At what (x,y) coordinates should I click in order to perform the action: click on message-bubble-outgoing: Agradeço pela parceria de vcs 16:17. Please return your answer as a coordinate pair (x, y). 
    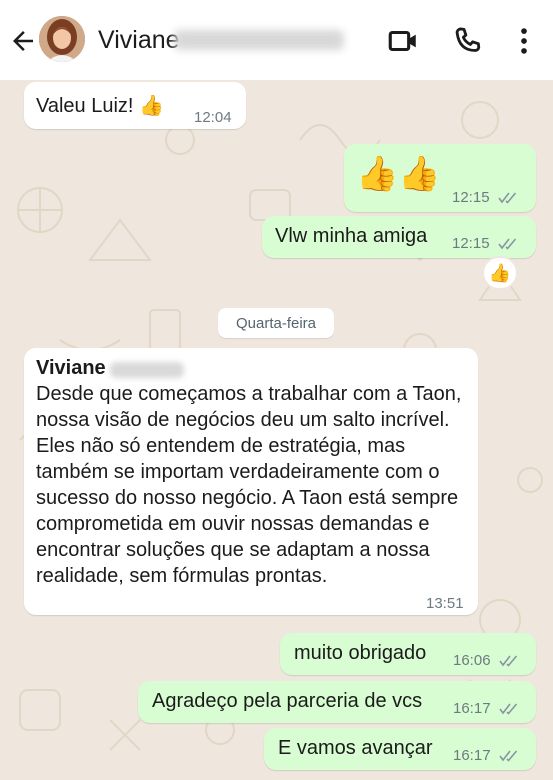
    Looking at the image, I should click on (337, 702).